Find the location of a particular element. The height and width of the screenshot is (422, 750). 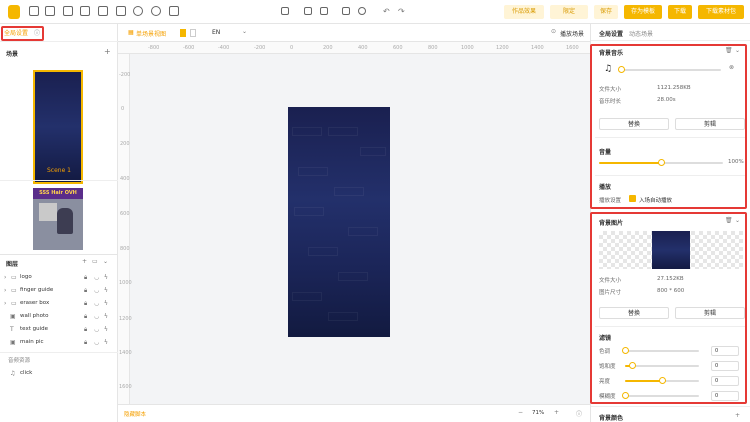

scenes-title: 场景 is located at coordinates (12, 54).